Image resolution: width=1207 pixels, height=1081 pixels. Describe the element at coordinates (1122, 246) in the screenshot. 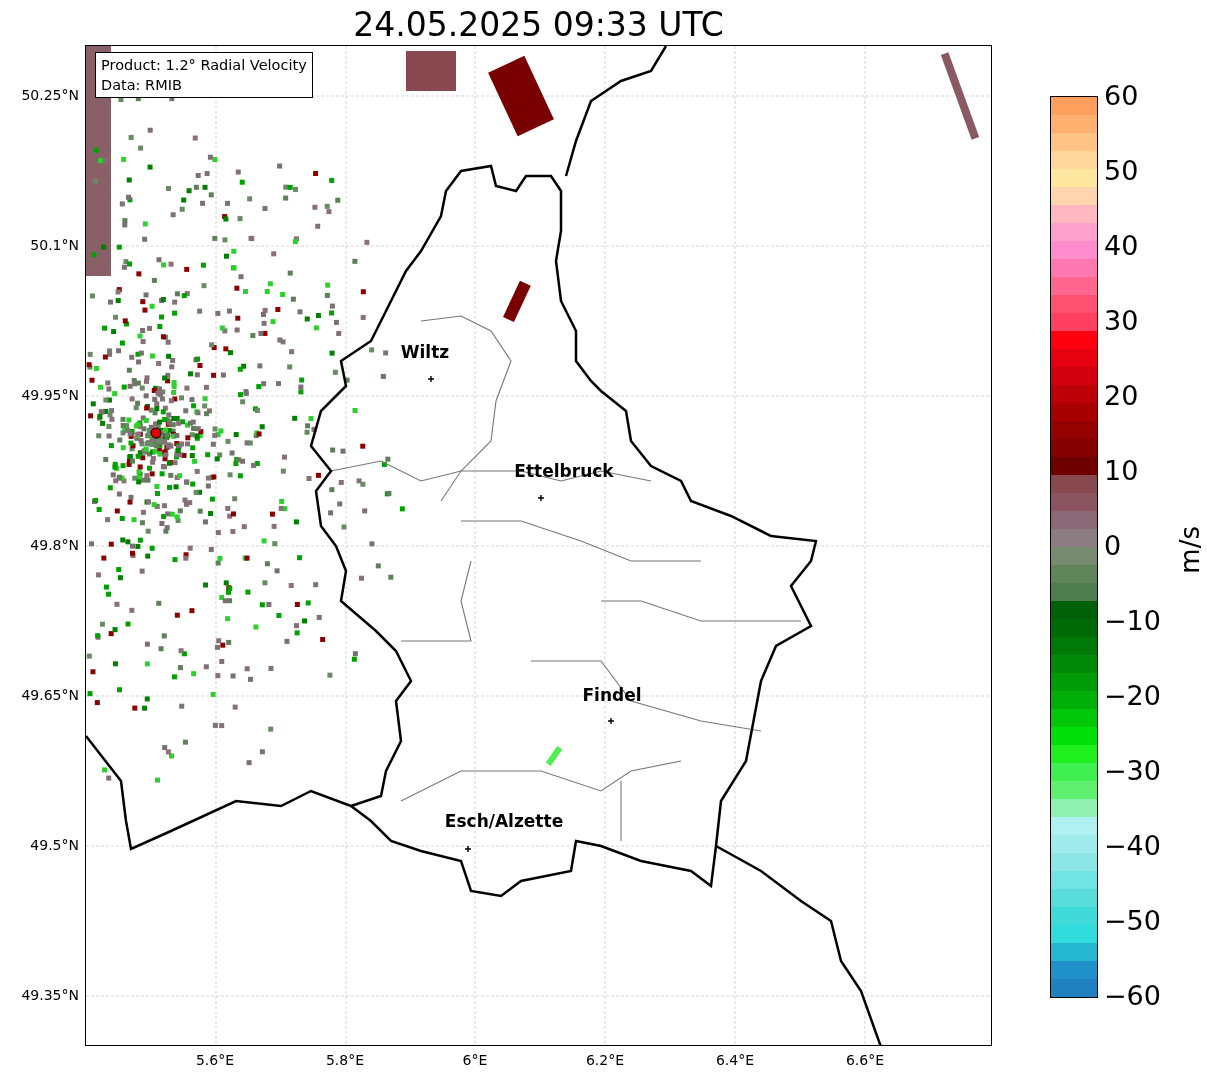

I see `colorbar-tick-label: 40` at that location.